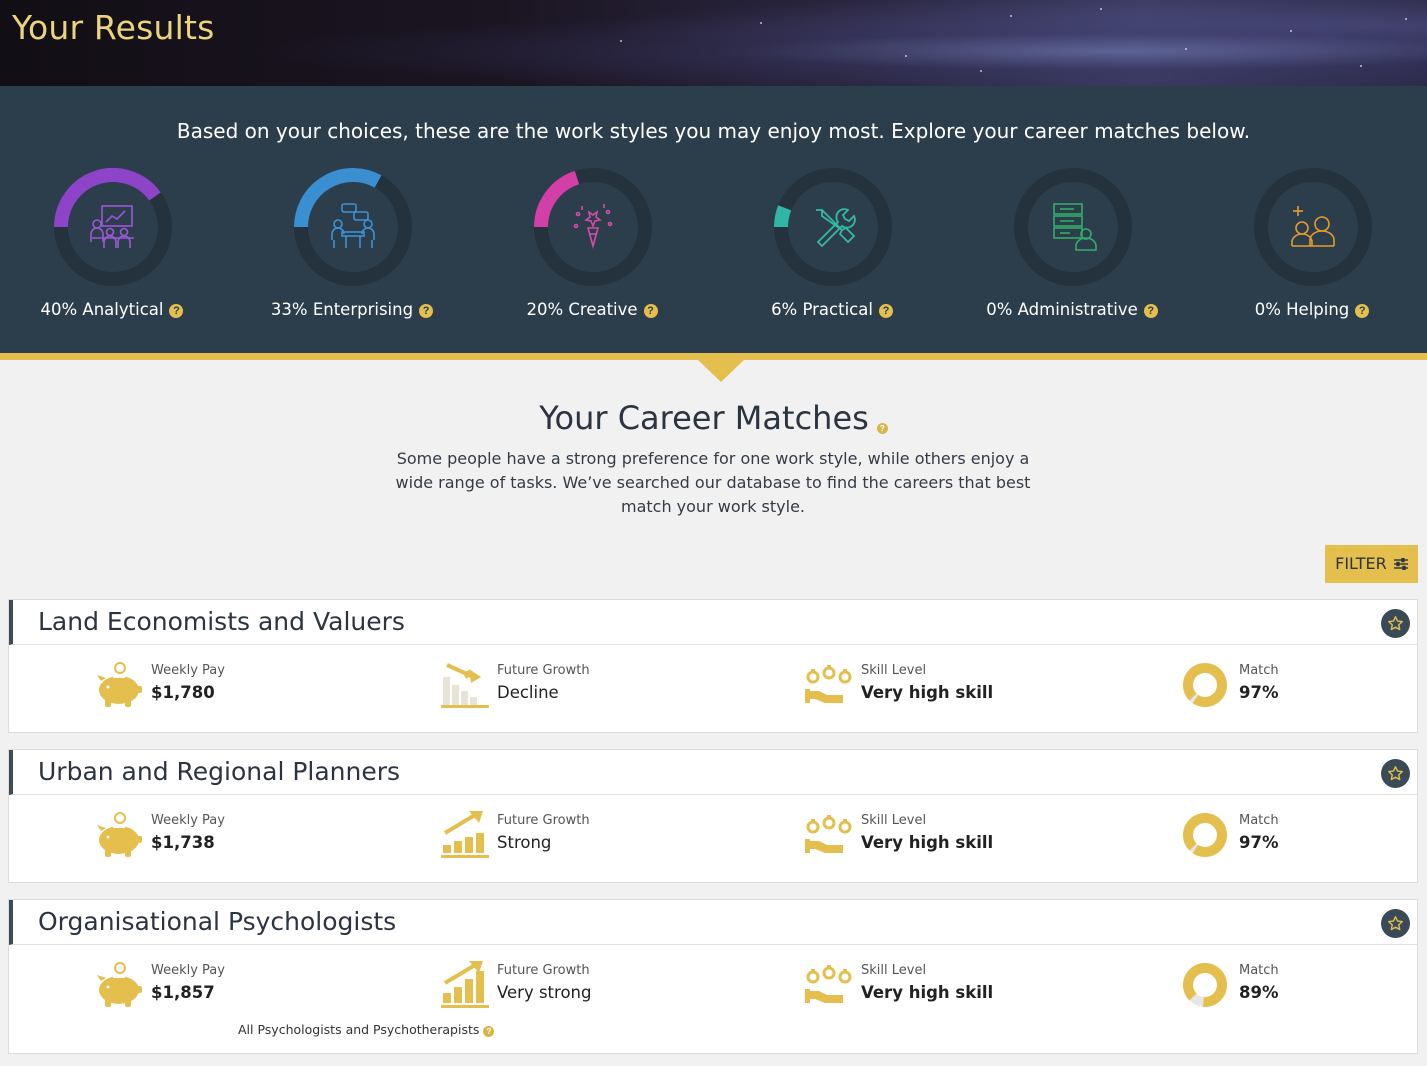  Describe the element at coordinates (783, 216) in the screenshot. I see `ring-arc` at that location.